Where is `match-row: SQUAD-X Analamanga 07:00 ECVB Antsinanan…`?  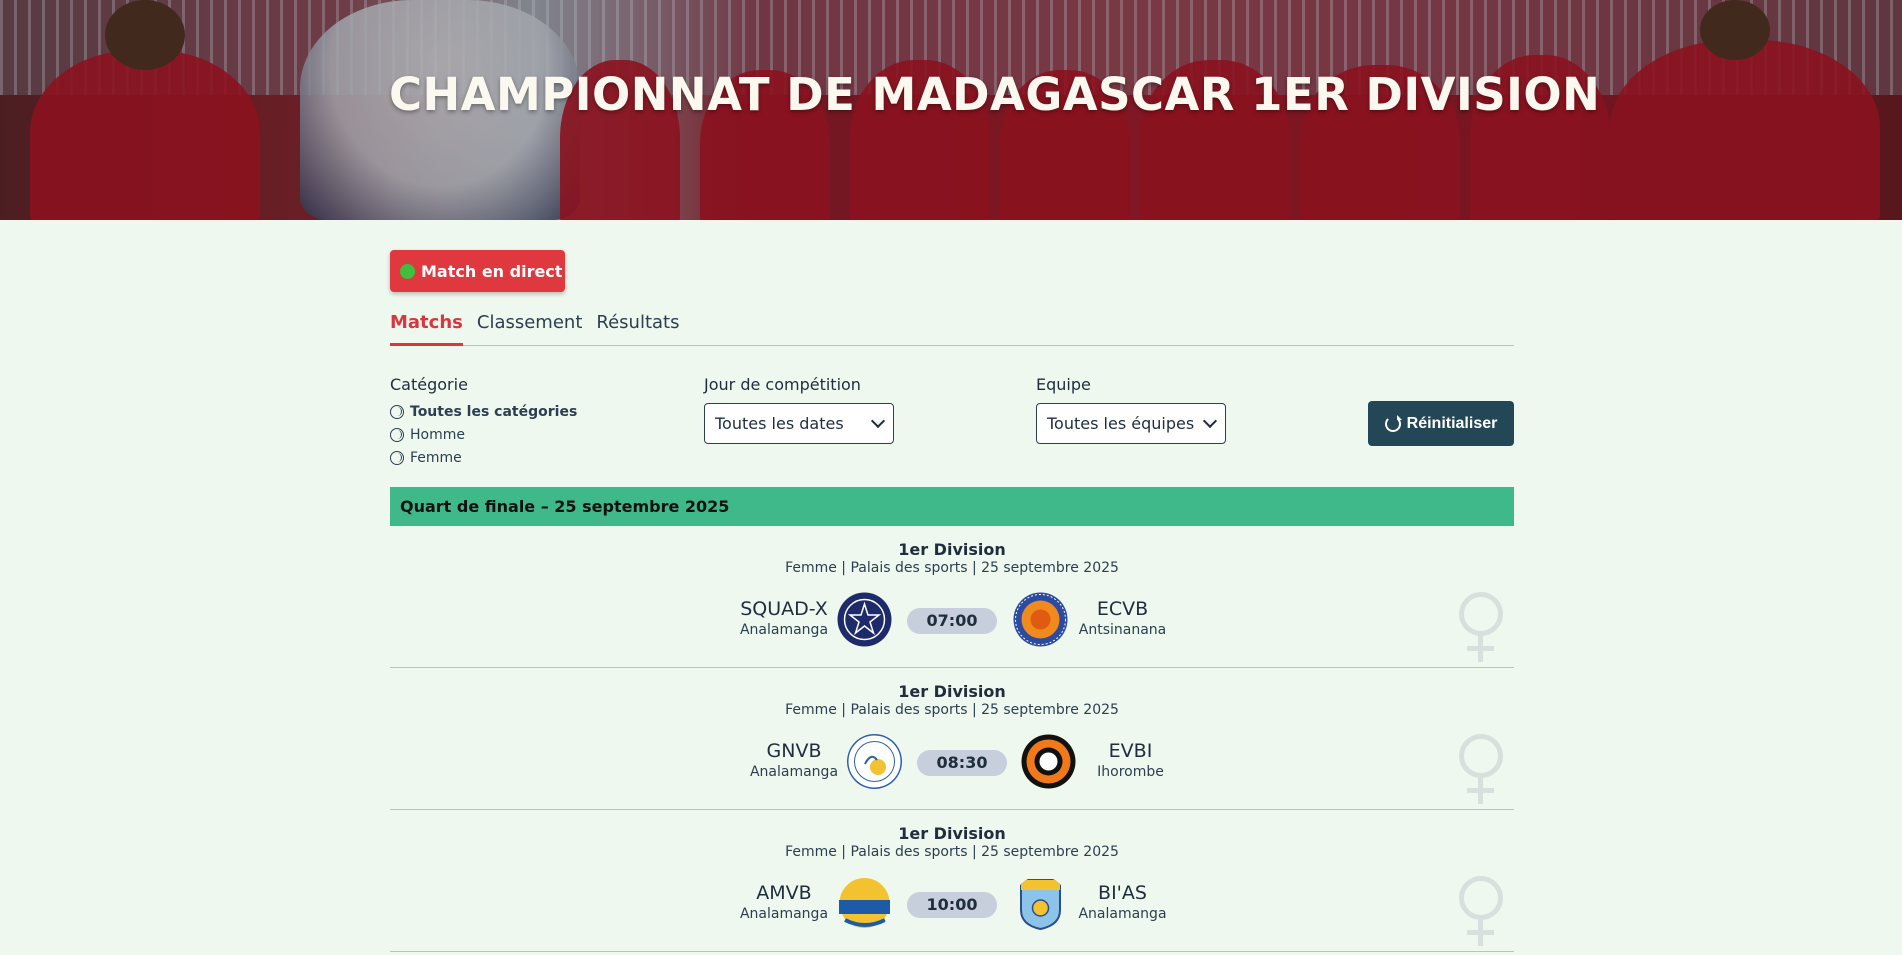 match-row: SQUAD-X Analamanga 07:00 ECVB Antsinanan… is located at coordinates (952, 622).